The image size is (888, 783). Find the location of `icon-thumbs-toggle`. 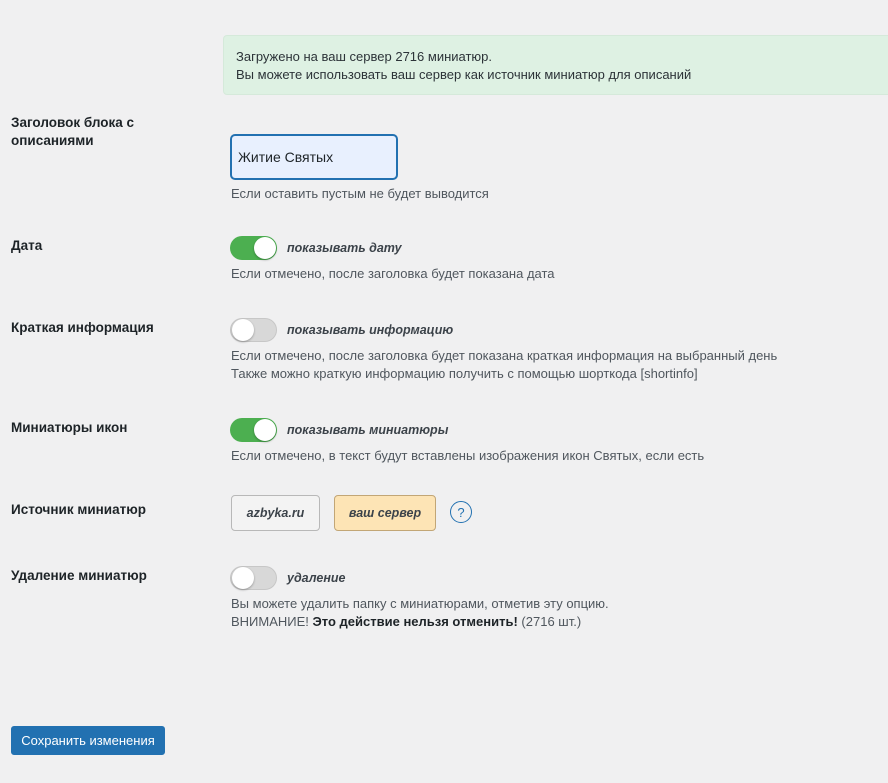

icon-thumbs-toggle is located at coordinates (253, 430).